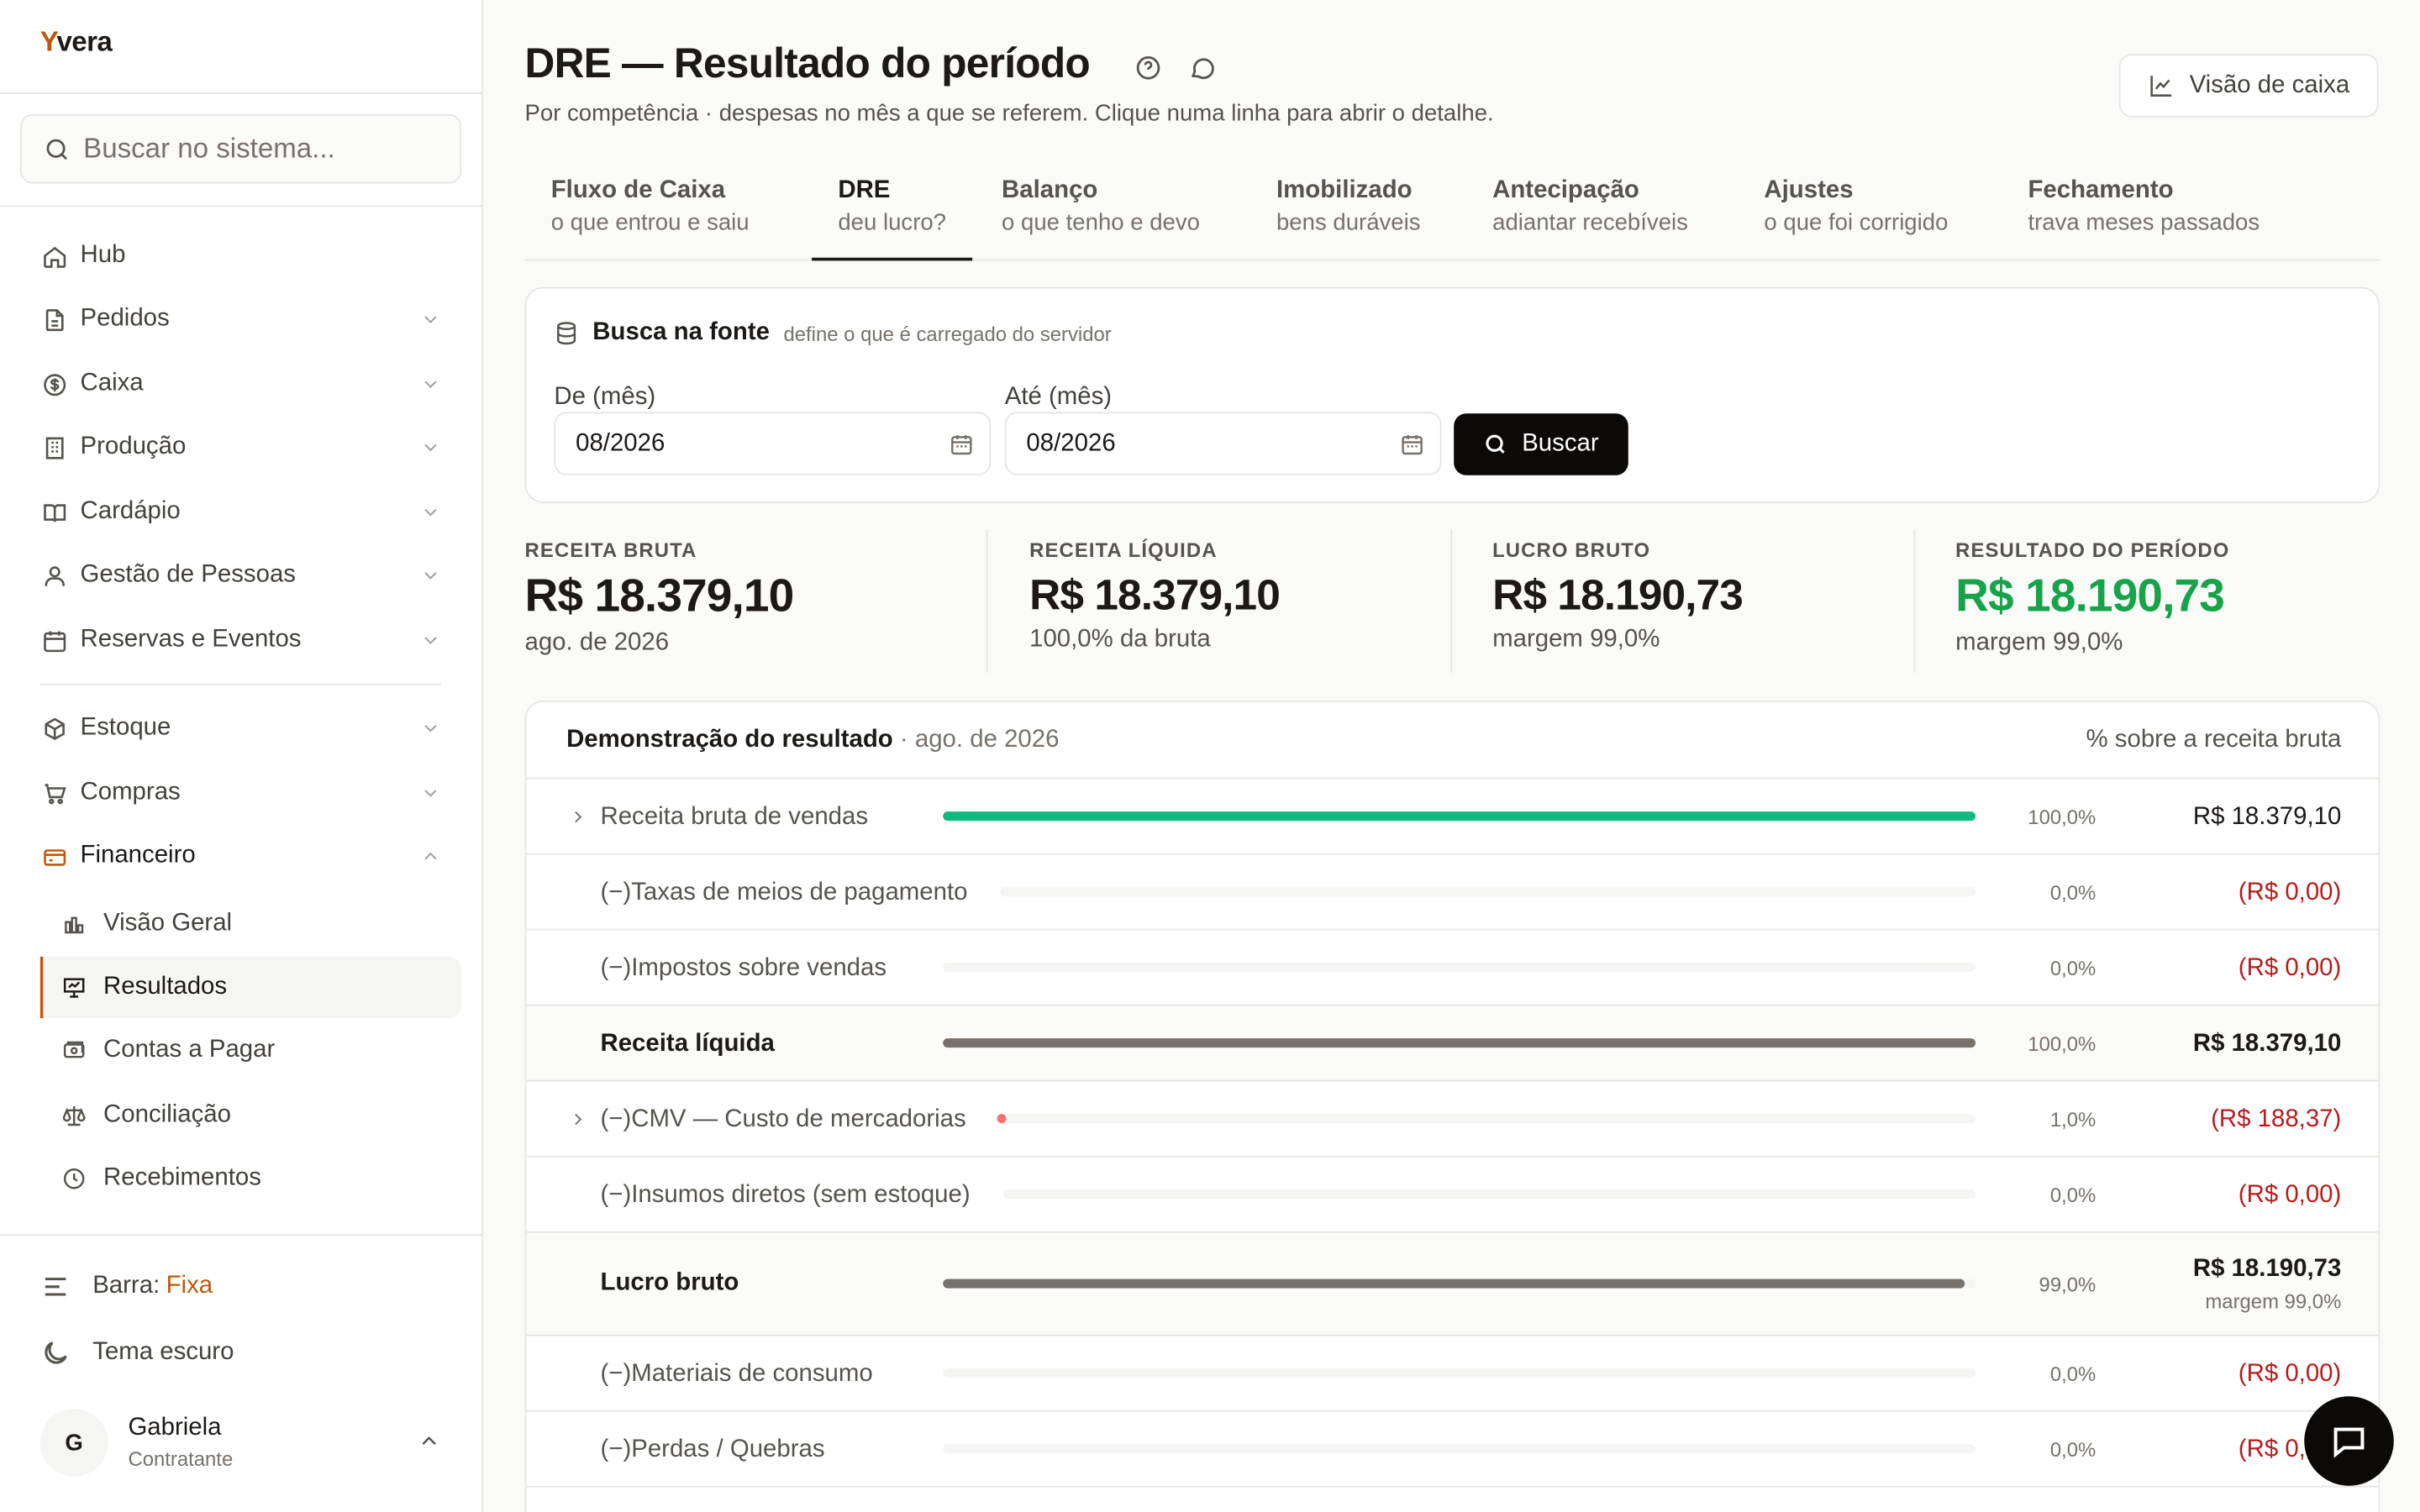 Image resolution: width=2420 pixels, height=1512 pixels. What do you see at coordinates (54, 447) in the screenshot?
I see `building-icon` at bounding box center [54, 447].